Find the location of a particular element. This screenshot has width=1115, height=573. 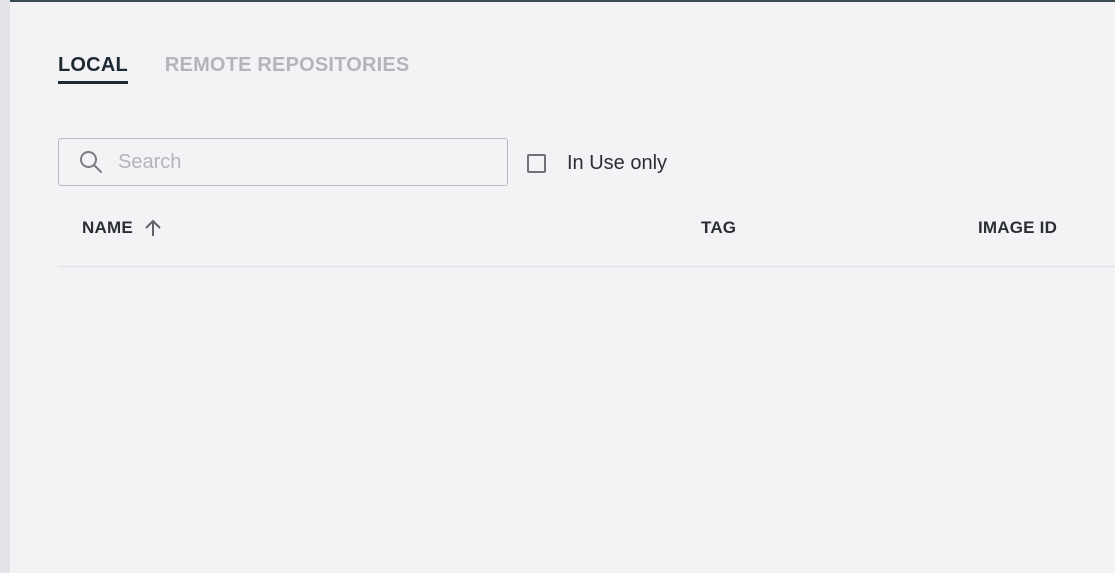

in-use-only-filter: In Use only is located at coordinates (597, 163).